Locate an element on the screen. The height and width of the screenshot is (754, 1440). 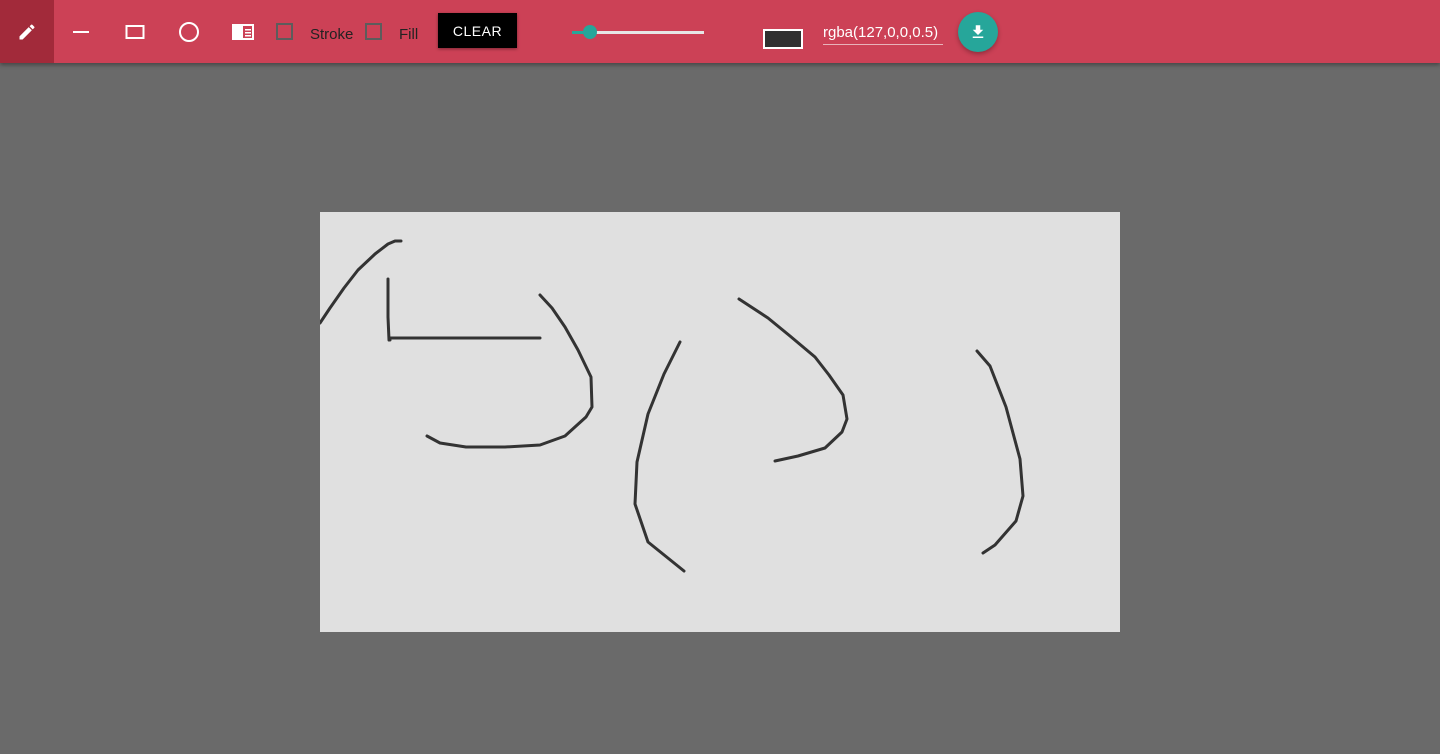
fill-checkbox is located at coordinates (373, 31).